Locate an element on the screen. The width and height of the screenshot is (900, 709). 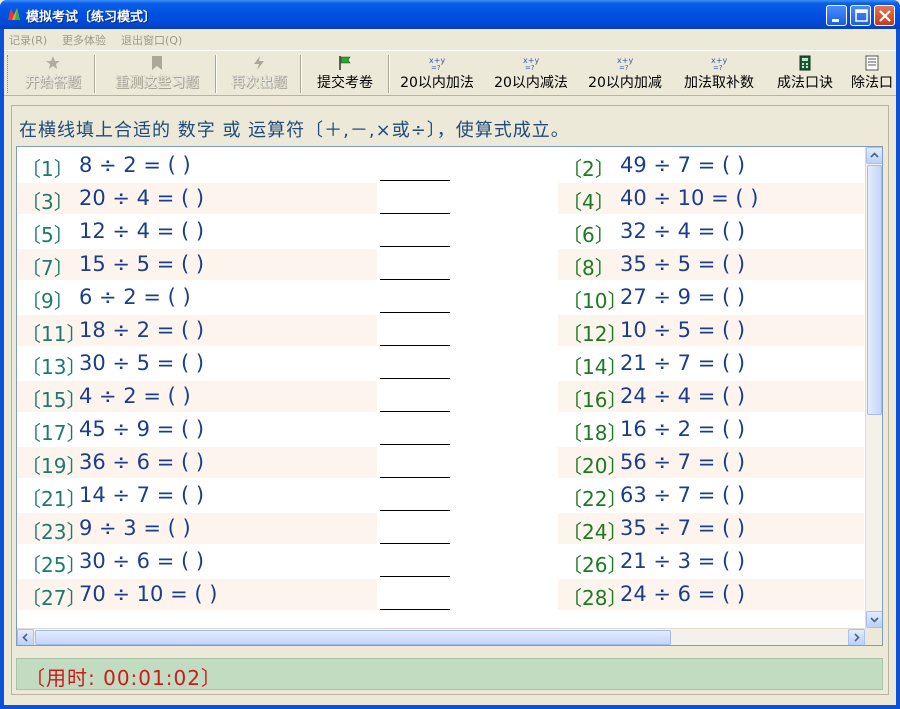
regenerate-label: 再次出题 is located at coordinates (259, 83).